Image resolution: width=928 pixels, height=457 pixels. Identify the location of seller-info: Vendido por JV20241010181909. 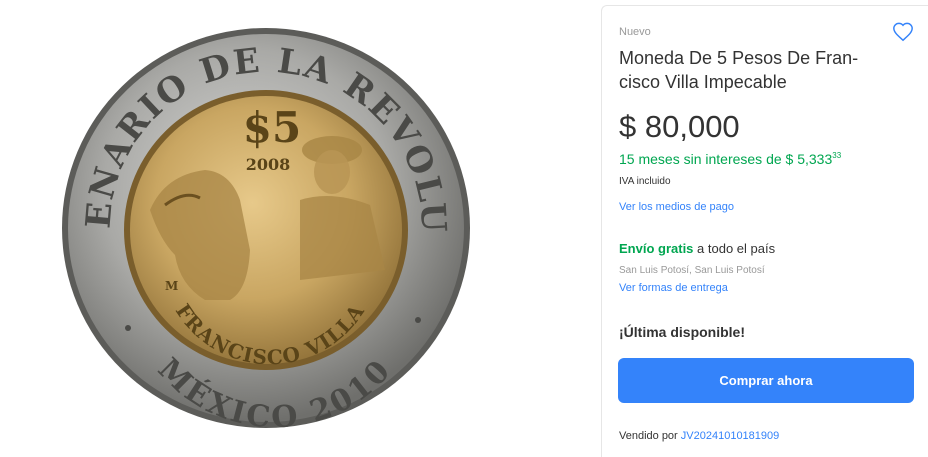
(699, 436).